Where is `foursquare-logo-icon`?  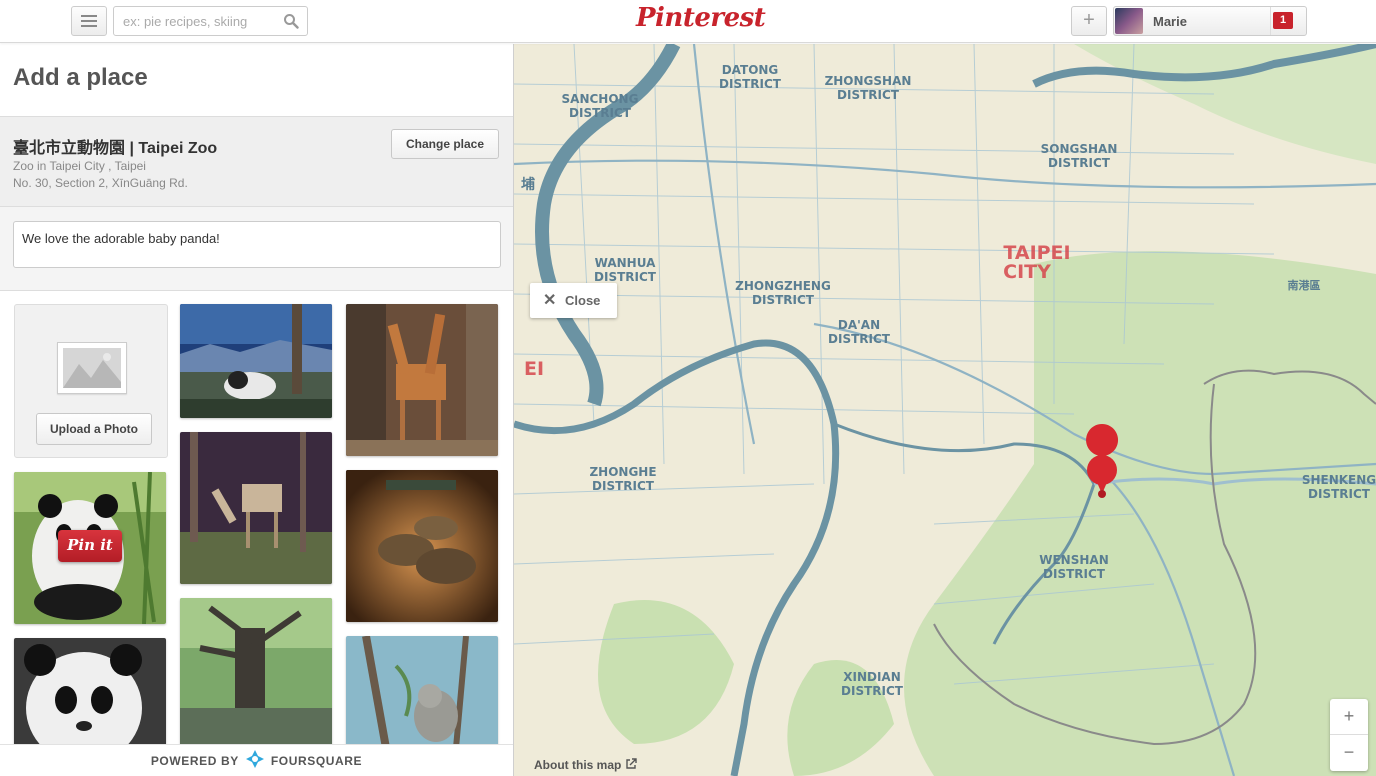 foursquare-logo-icon is located at coordinates (255, 760).